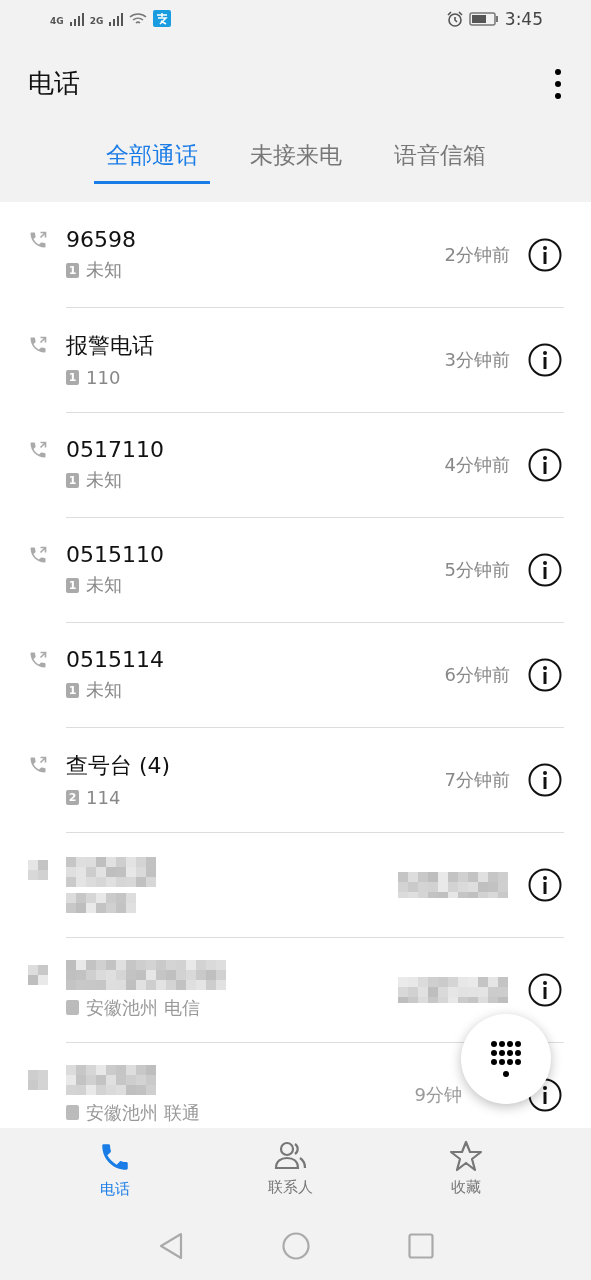 This screenshot has height=1280, width=591. Describe the element at coordinates (115, 1172) in the screenshot. I see `nav-tab: 电话` at that location.